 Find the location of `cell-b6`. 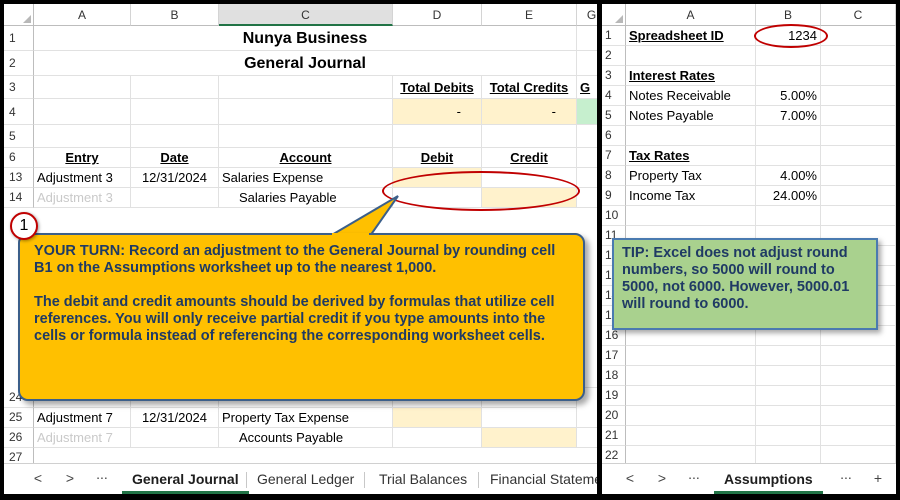

cell-b6 is located at coordinates (788, 136).